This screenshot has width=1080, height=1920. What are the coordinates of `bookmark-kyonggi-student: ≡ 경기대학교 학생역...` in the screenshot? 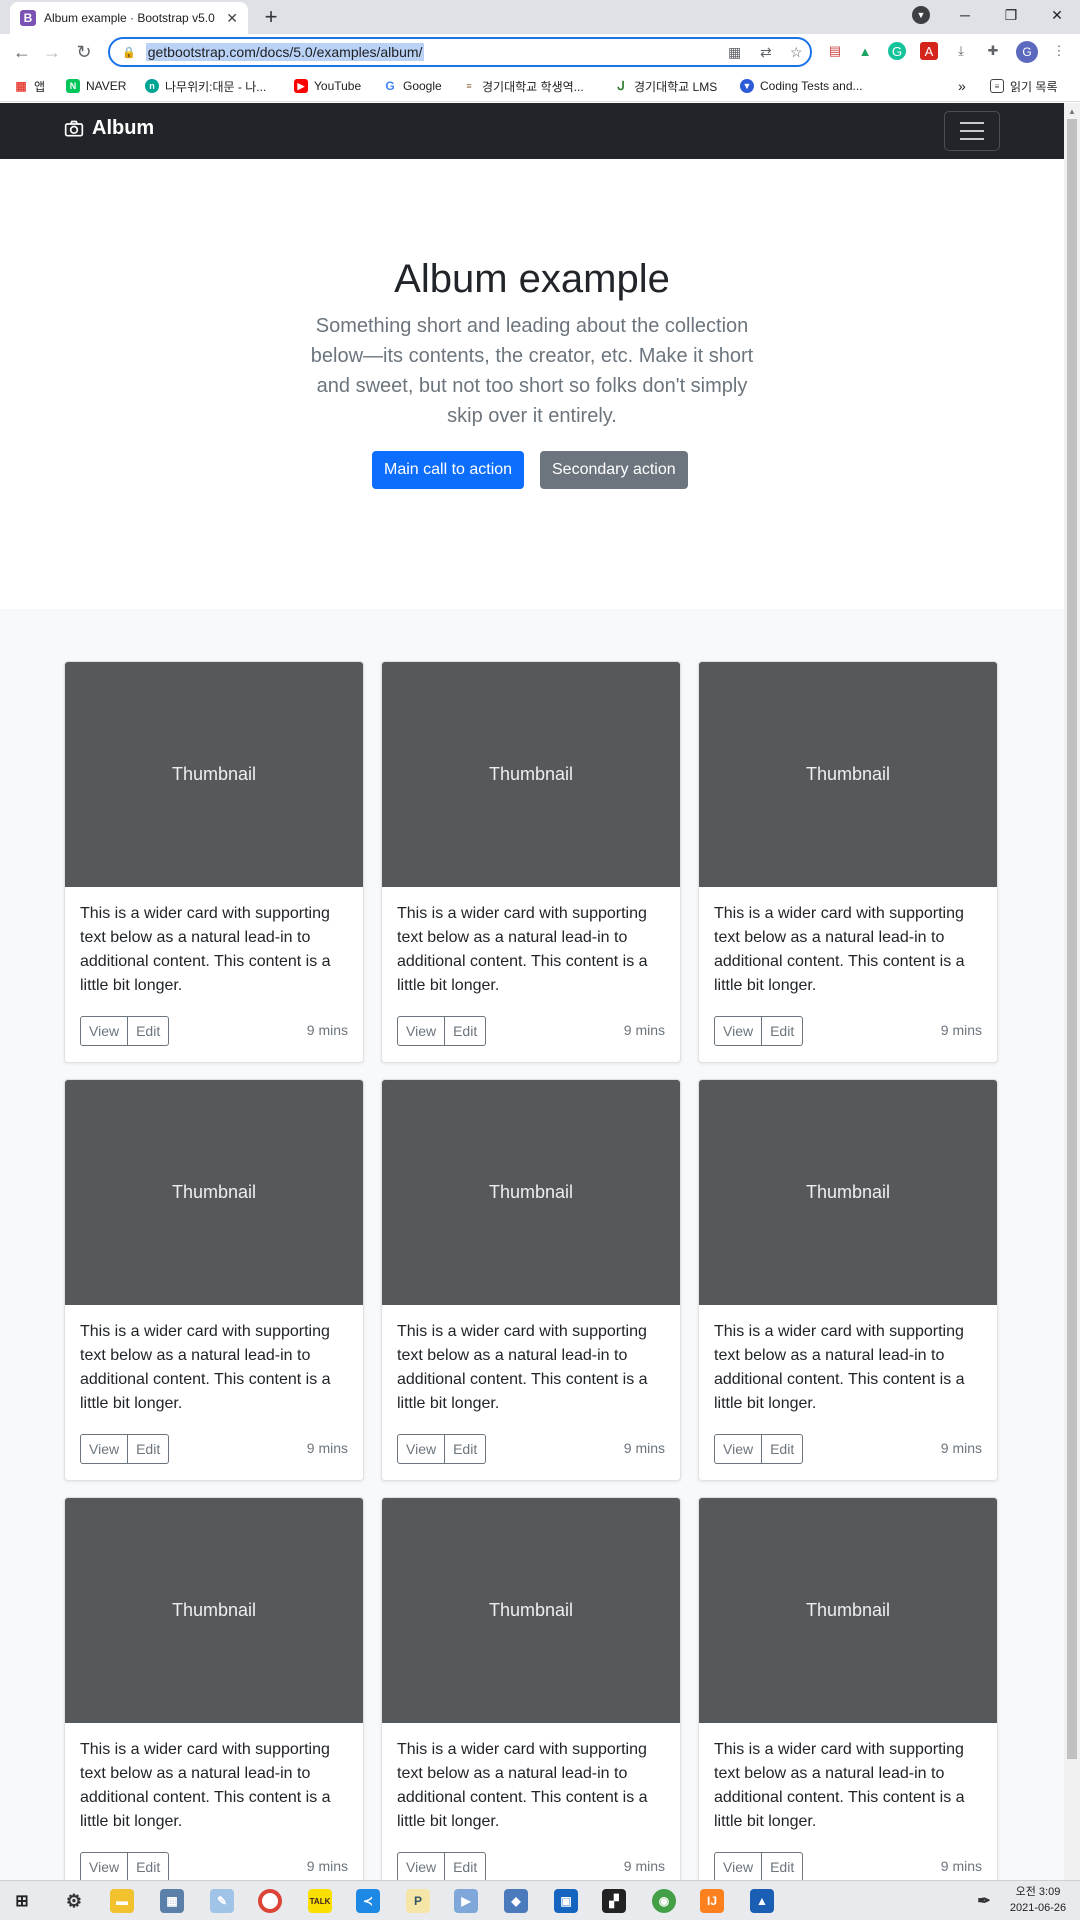 It's located at (523, 86).